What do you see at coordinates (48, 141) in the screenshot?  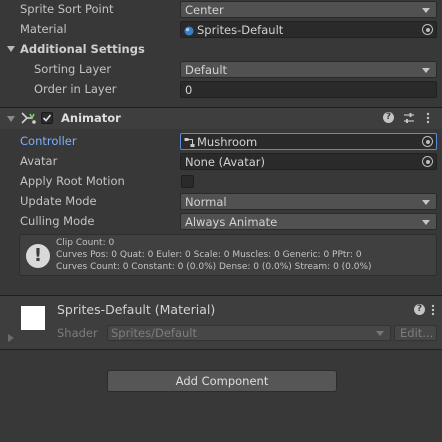 I see `controller-label: Controller` at bounding box center [48, 141].